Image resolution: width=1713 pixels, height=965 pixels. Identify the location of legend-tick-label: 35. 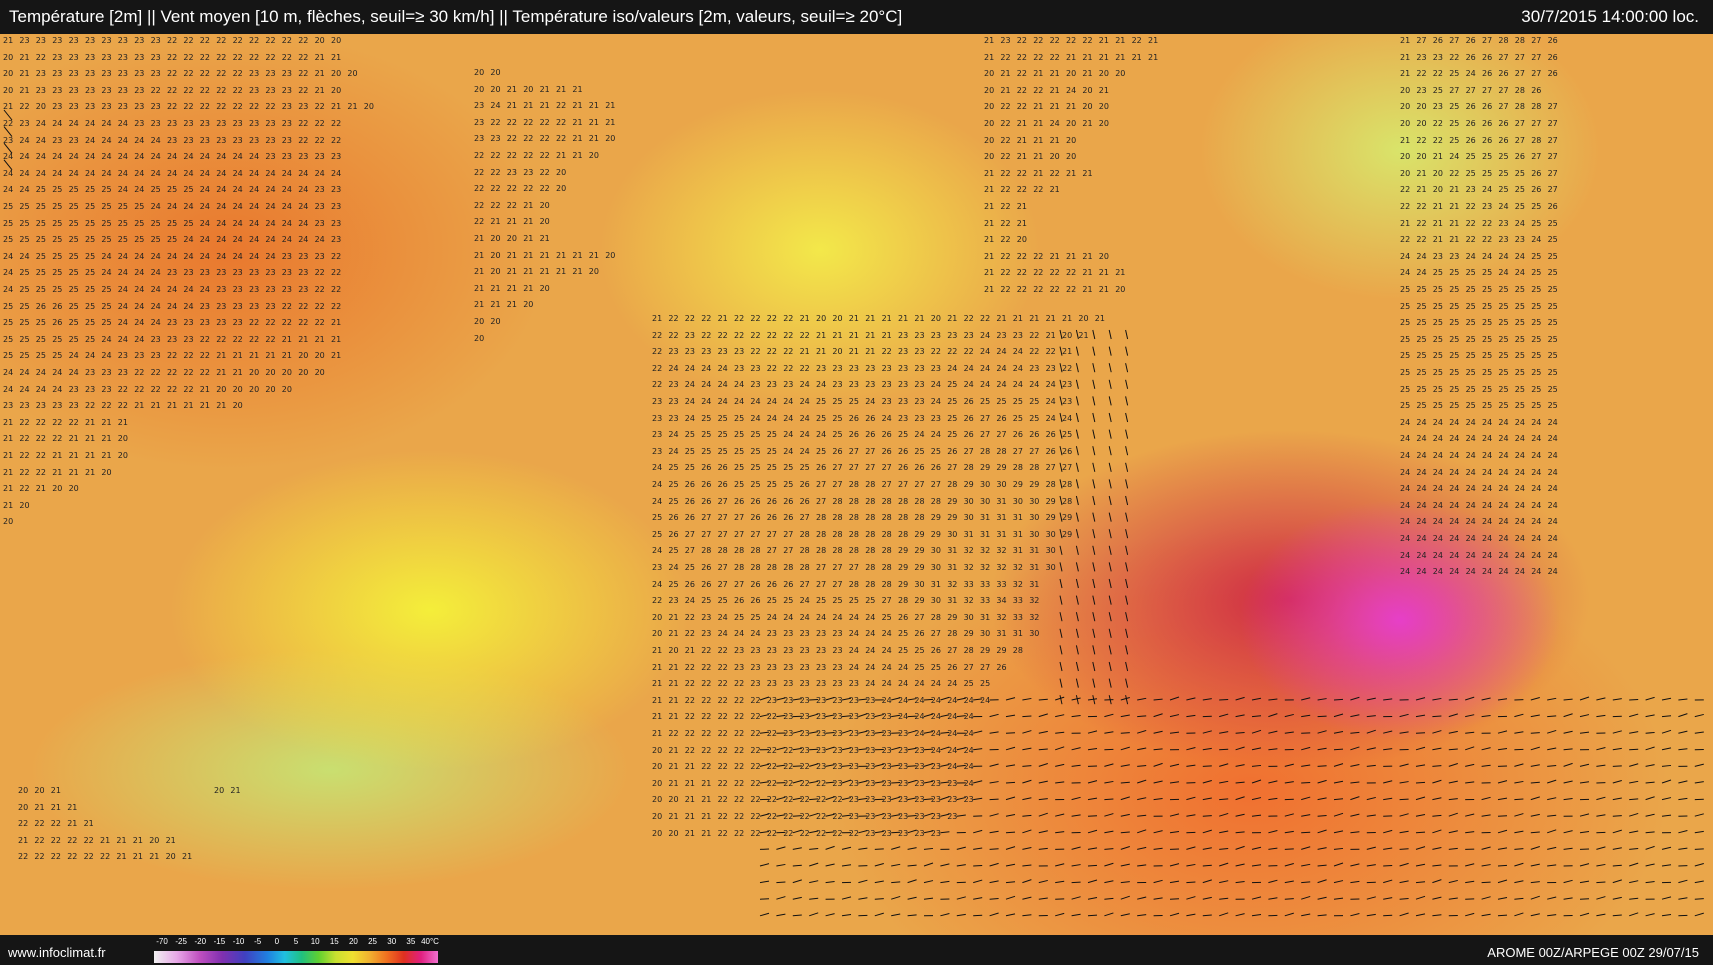
(411, 941).